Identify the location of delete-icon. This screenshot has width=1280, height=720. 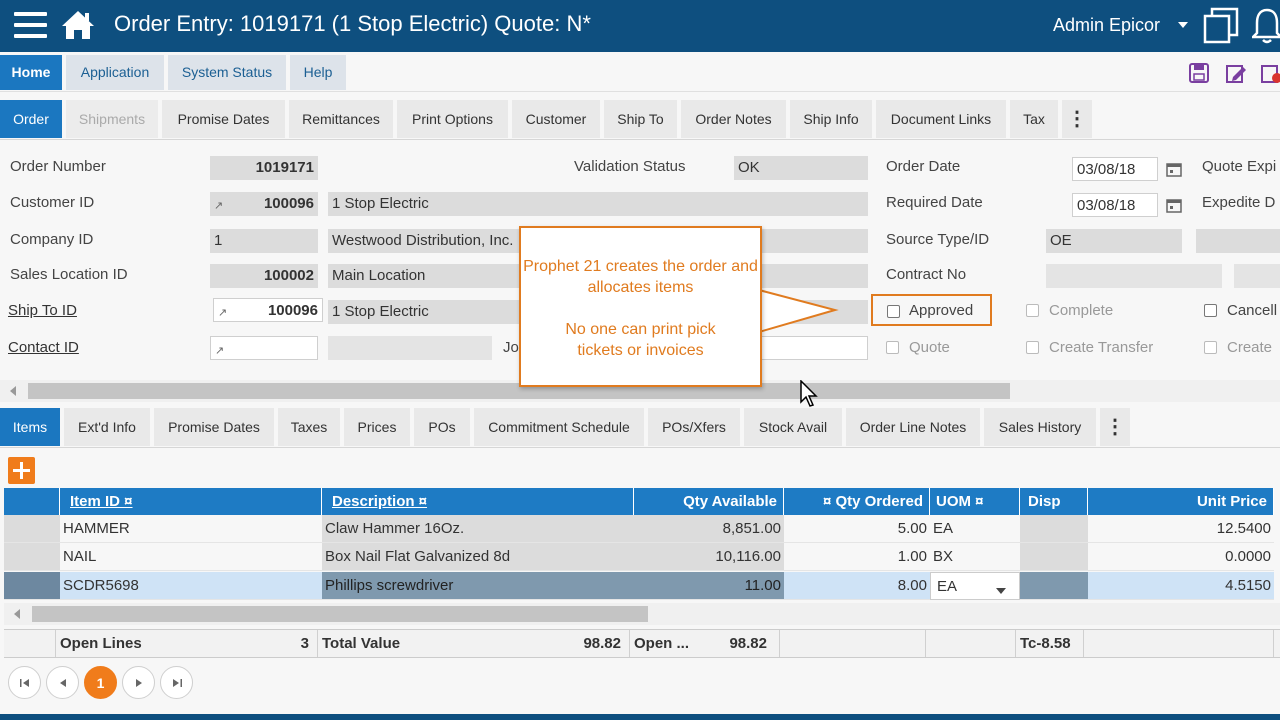
(1270, 73).